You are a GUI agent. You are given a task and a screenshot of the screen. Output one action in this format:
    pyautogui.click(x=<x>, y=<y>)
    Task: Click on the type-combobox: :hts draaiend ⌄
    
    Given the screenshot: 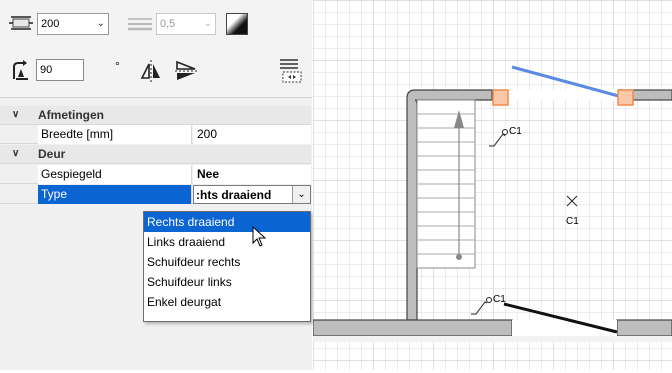 What is the action you would take?
    pyautogui.click(x=252, y=194)
    